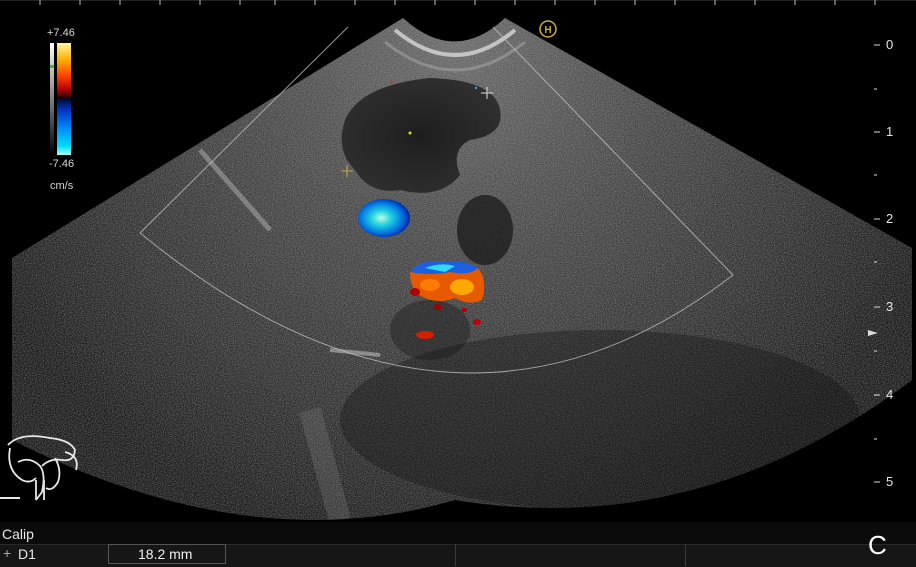 The height and width of the screenshot is (567, 916). I want to click on svg-text: H, so click(547, 30).